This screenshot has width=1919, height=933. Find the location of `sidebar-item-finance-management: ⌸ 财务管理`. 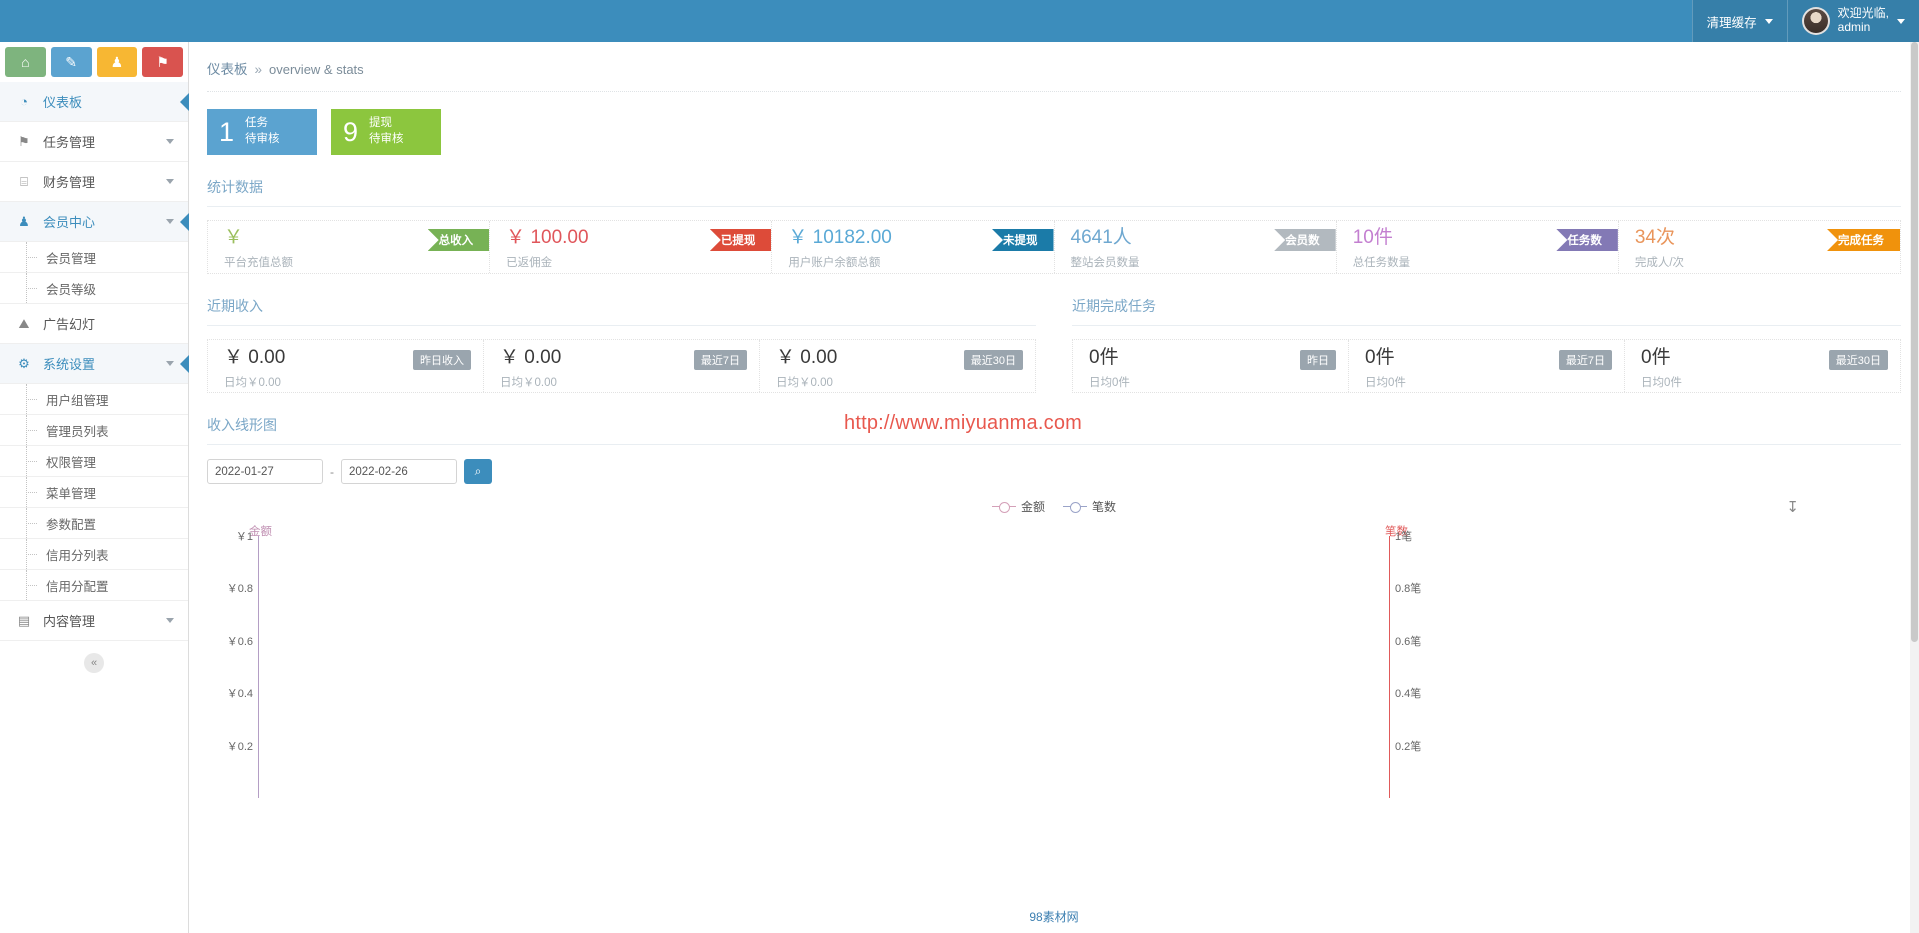

sidebar-item-finance-management: ⌸ 财务管理 is located at coordinates (94, 182).